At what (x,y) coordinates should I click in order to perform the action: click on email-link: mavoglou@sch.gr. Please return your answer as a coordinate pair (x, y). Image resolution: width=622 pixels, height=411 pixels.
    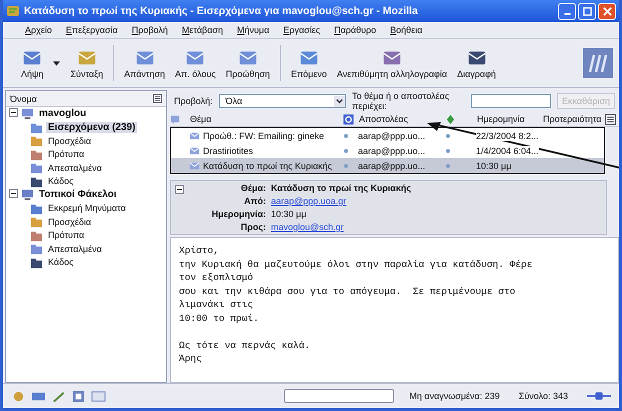
    Looking at the image, I should click on (341, 227).